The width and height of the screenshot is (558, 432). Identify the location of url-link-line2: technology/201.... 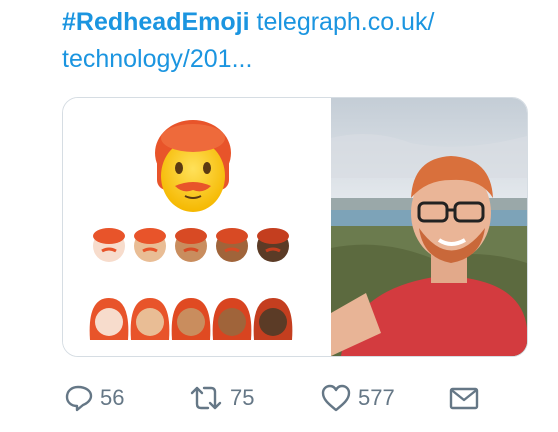
(157, 59).